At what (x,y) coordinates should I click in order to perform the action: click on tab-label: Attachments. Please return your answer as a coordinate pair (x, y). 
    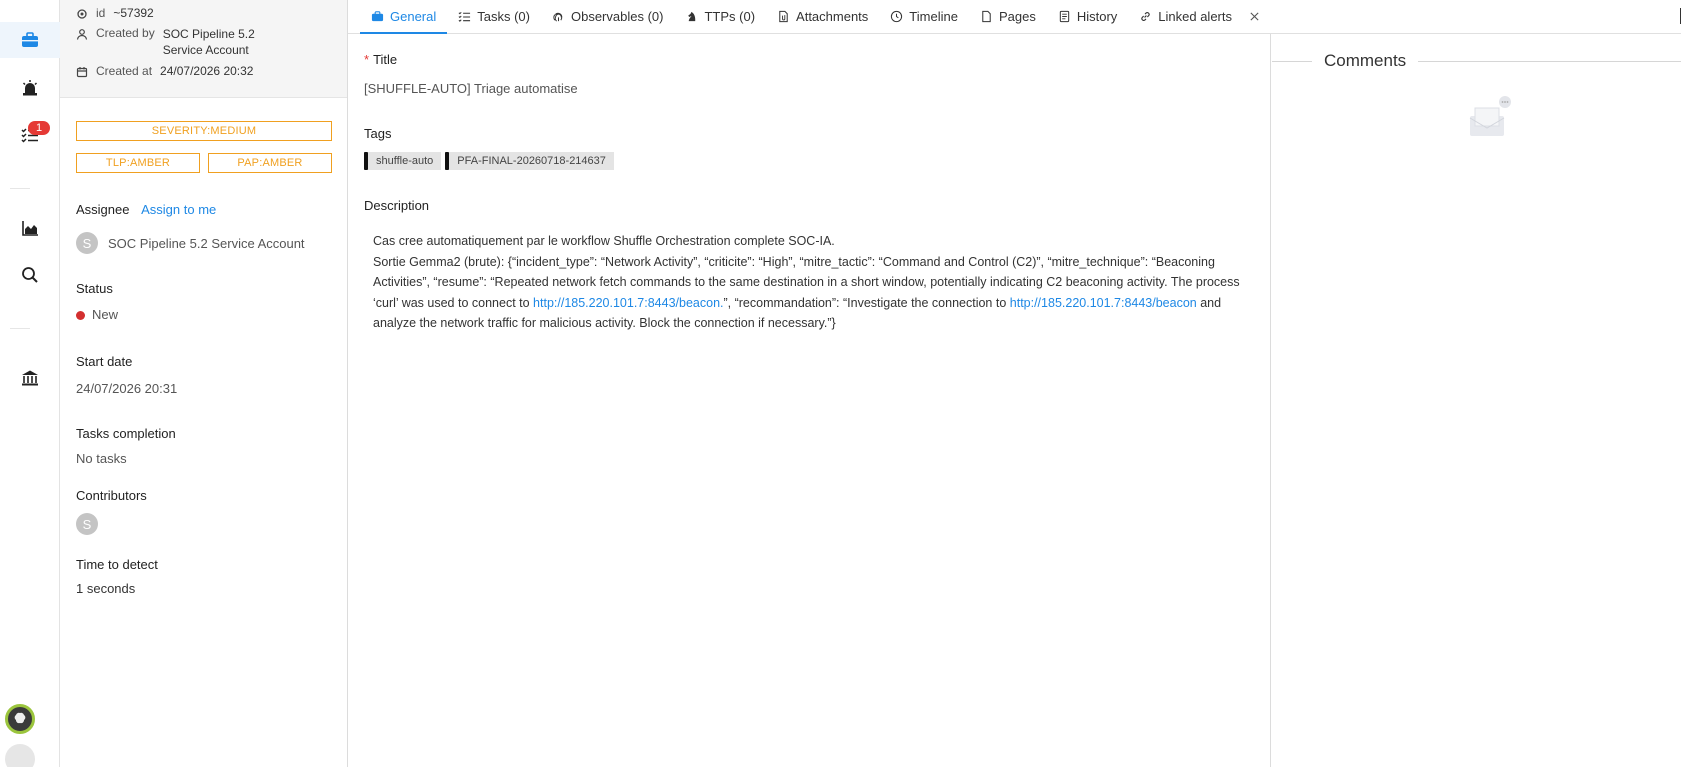
    Looking at the image, I should click on (832, 16).